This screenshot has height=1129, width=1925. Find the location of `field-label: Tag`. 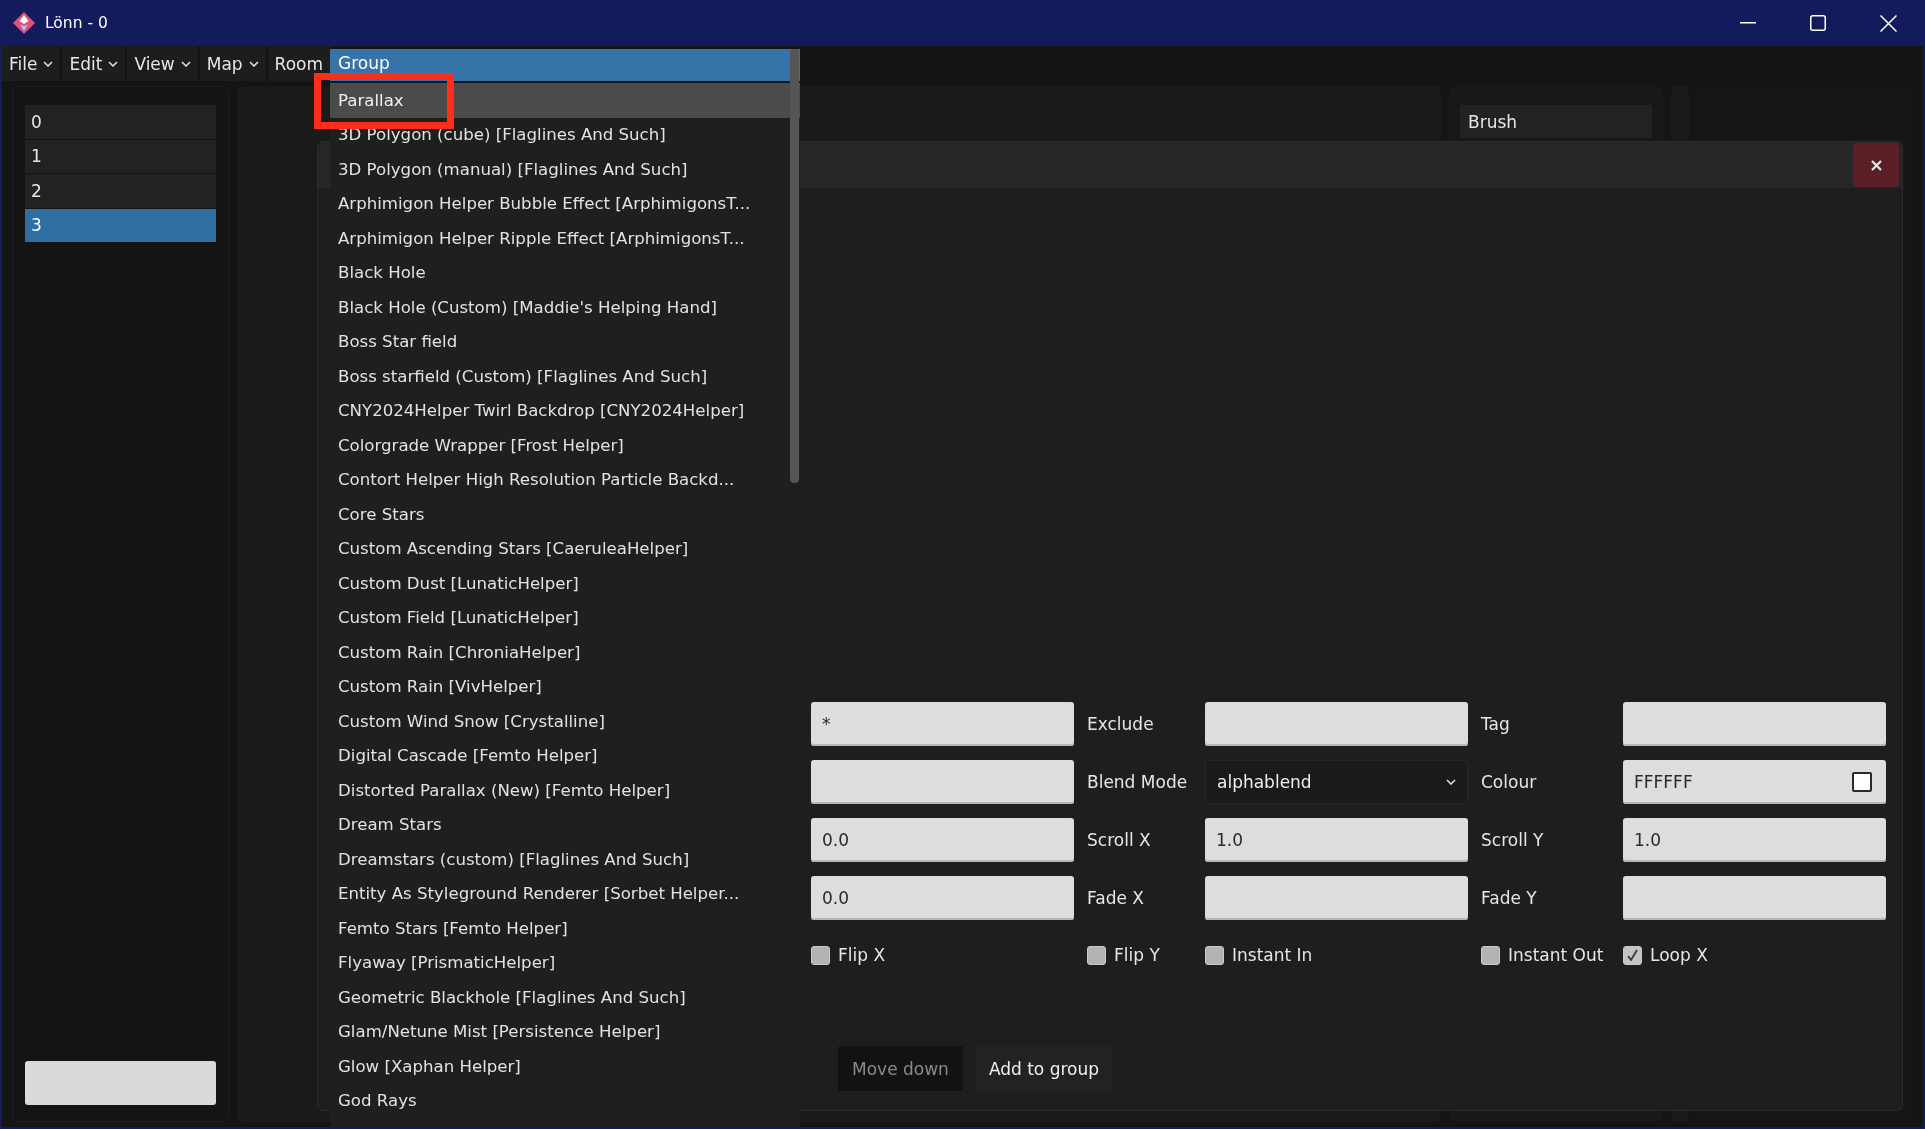

field-label: Tag is located at coordinates (1496, 724).